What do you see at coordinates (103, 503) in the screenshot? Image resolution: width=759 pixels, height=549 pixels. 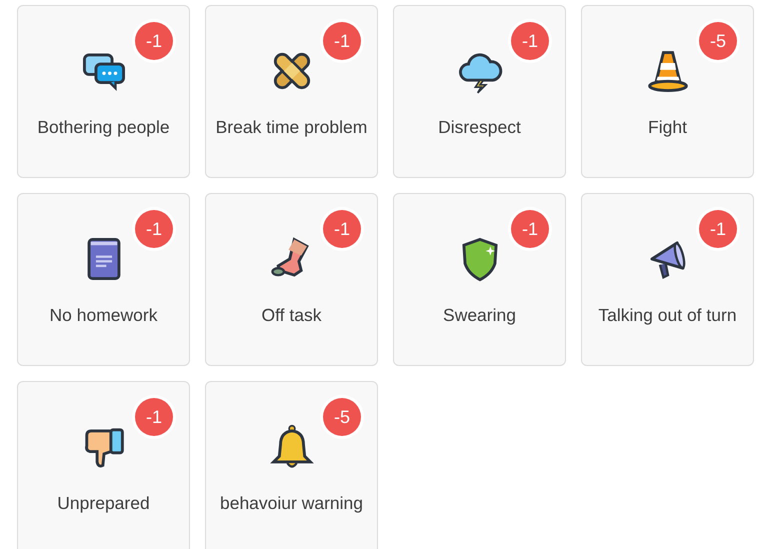 I see `behaviour-label: Unprepared` at bounding box center [103, 503].